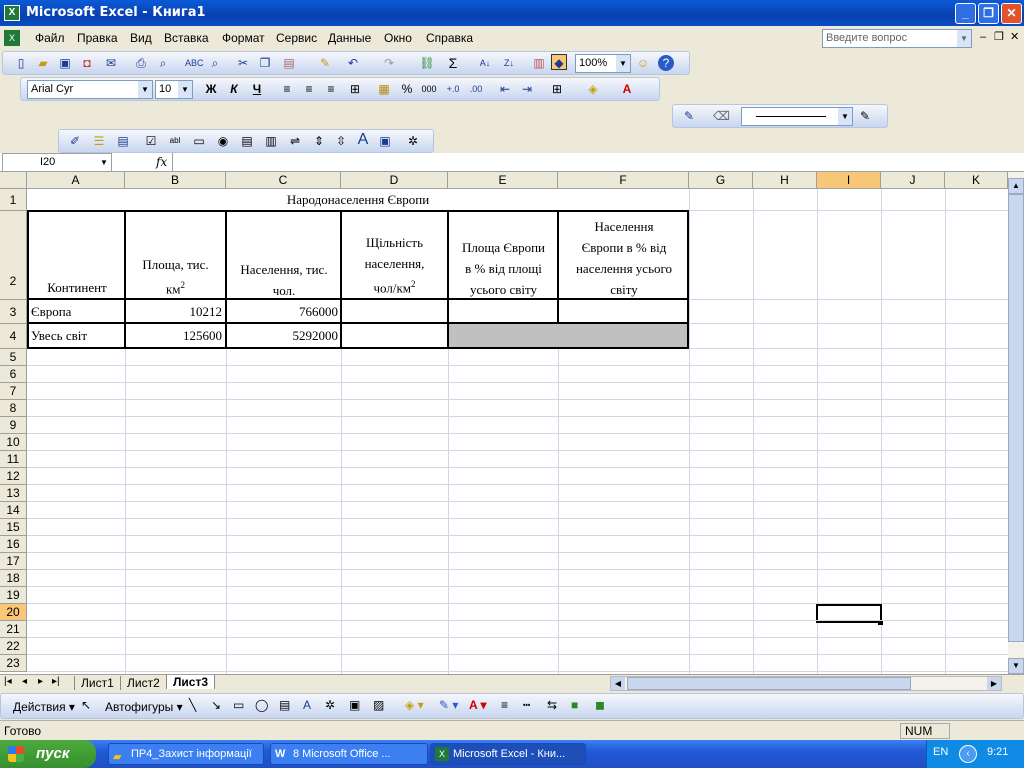  Describe the element at coordinates (414, 705) in the screenshot. I see `fill-color-icon: ◈ ▾` at that location.